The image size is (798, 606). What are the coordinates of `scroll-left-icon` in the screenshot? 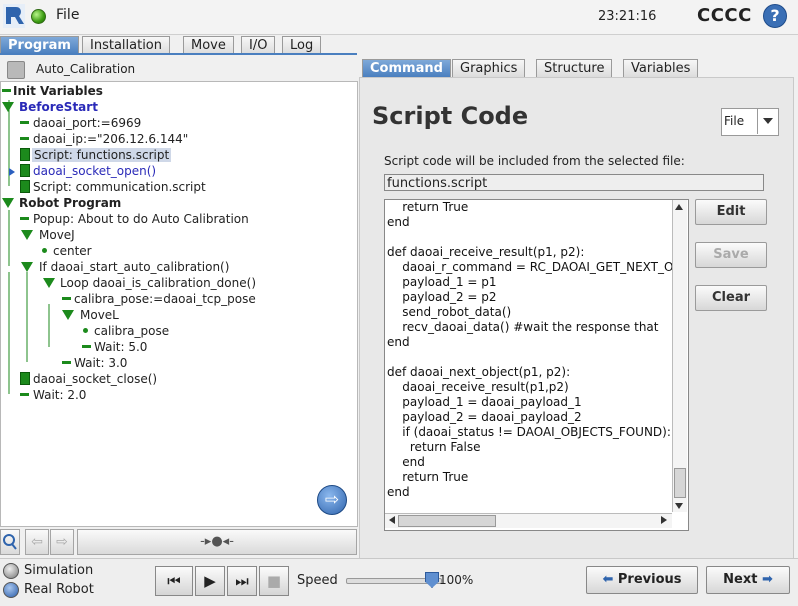 It's located at (392, 520).